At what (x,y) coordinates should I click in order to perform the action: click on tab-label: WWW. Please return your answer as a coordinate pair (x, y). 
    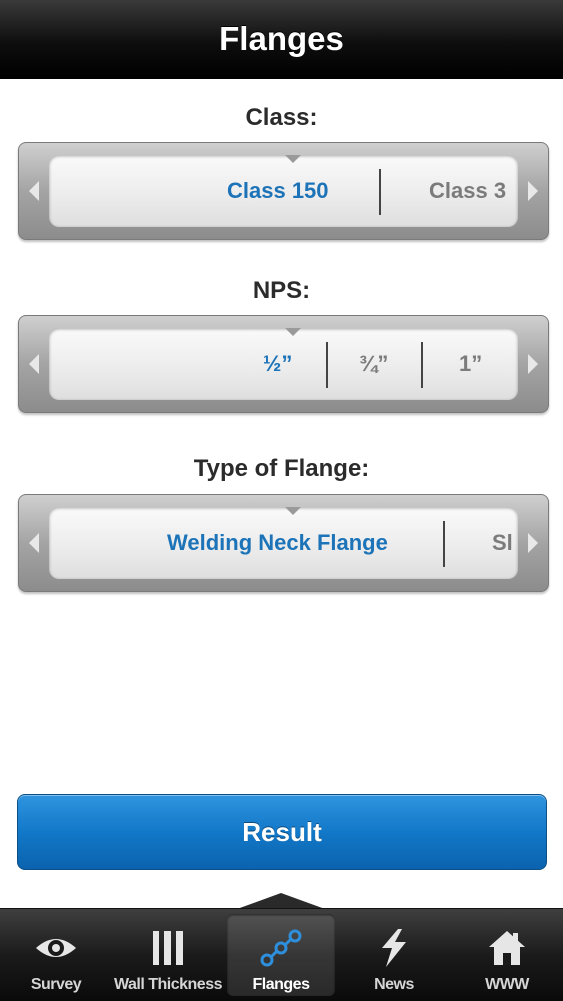
    Looking at the image, I should click on (507, 984).